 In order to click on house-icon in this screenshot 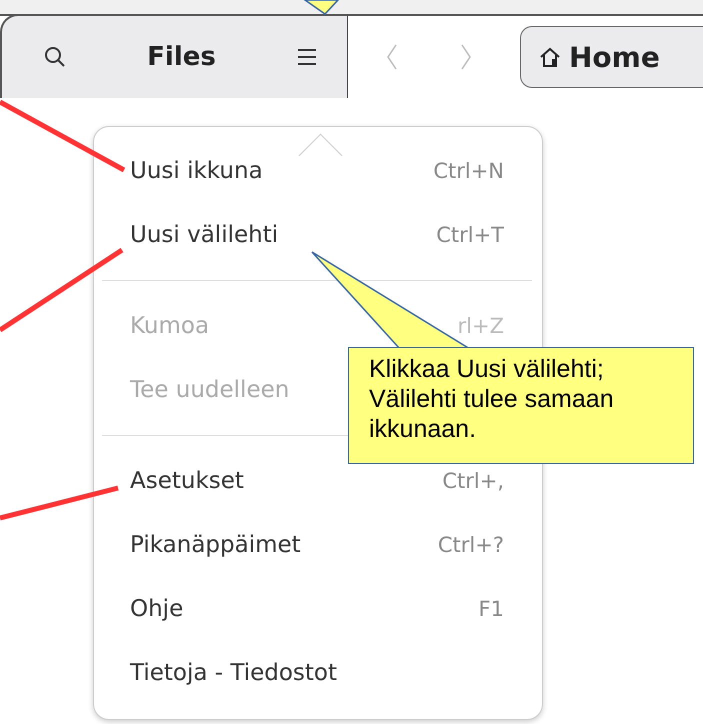, I will do `click(550, 57)`.